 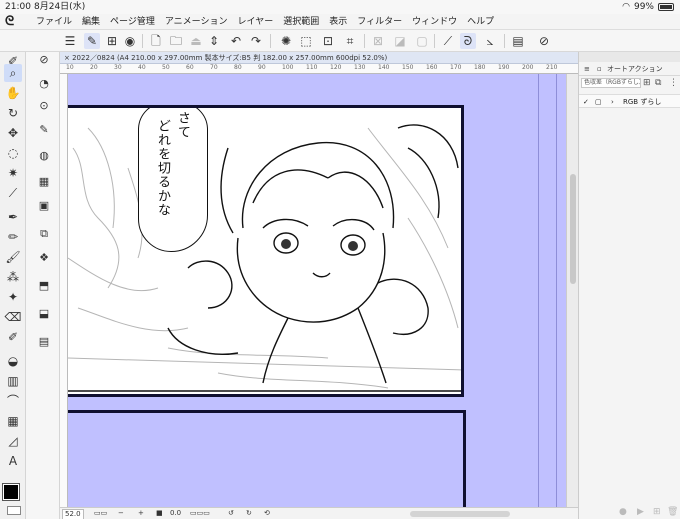 I want to click on menu-selection: 選択範囲, so click(x=301, y=22).